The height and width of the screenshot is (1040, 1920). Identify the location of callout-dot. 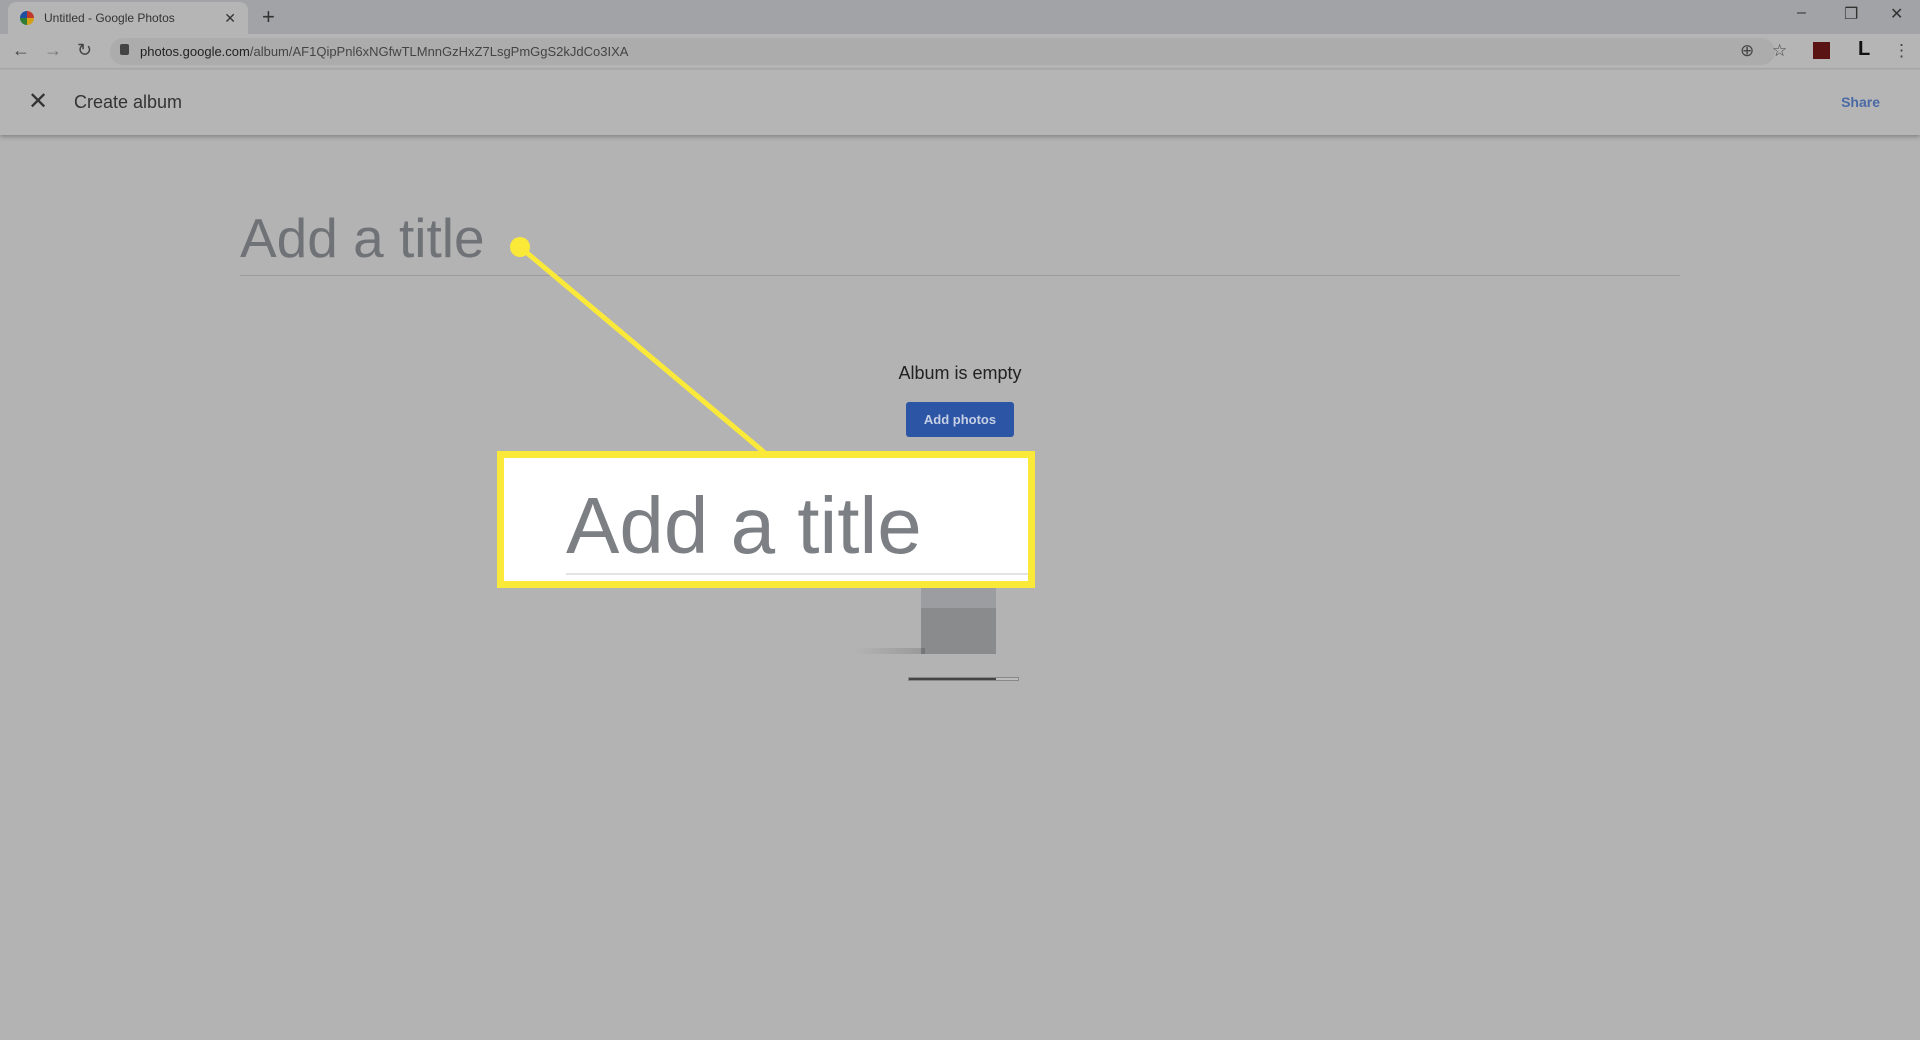
(520, 247).